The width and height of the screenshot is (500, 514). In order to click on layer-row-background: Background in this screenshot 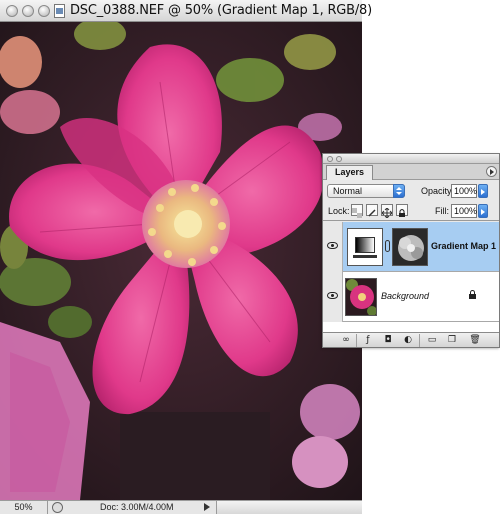, I will do `click(411, 297)`.